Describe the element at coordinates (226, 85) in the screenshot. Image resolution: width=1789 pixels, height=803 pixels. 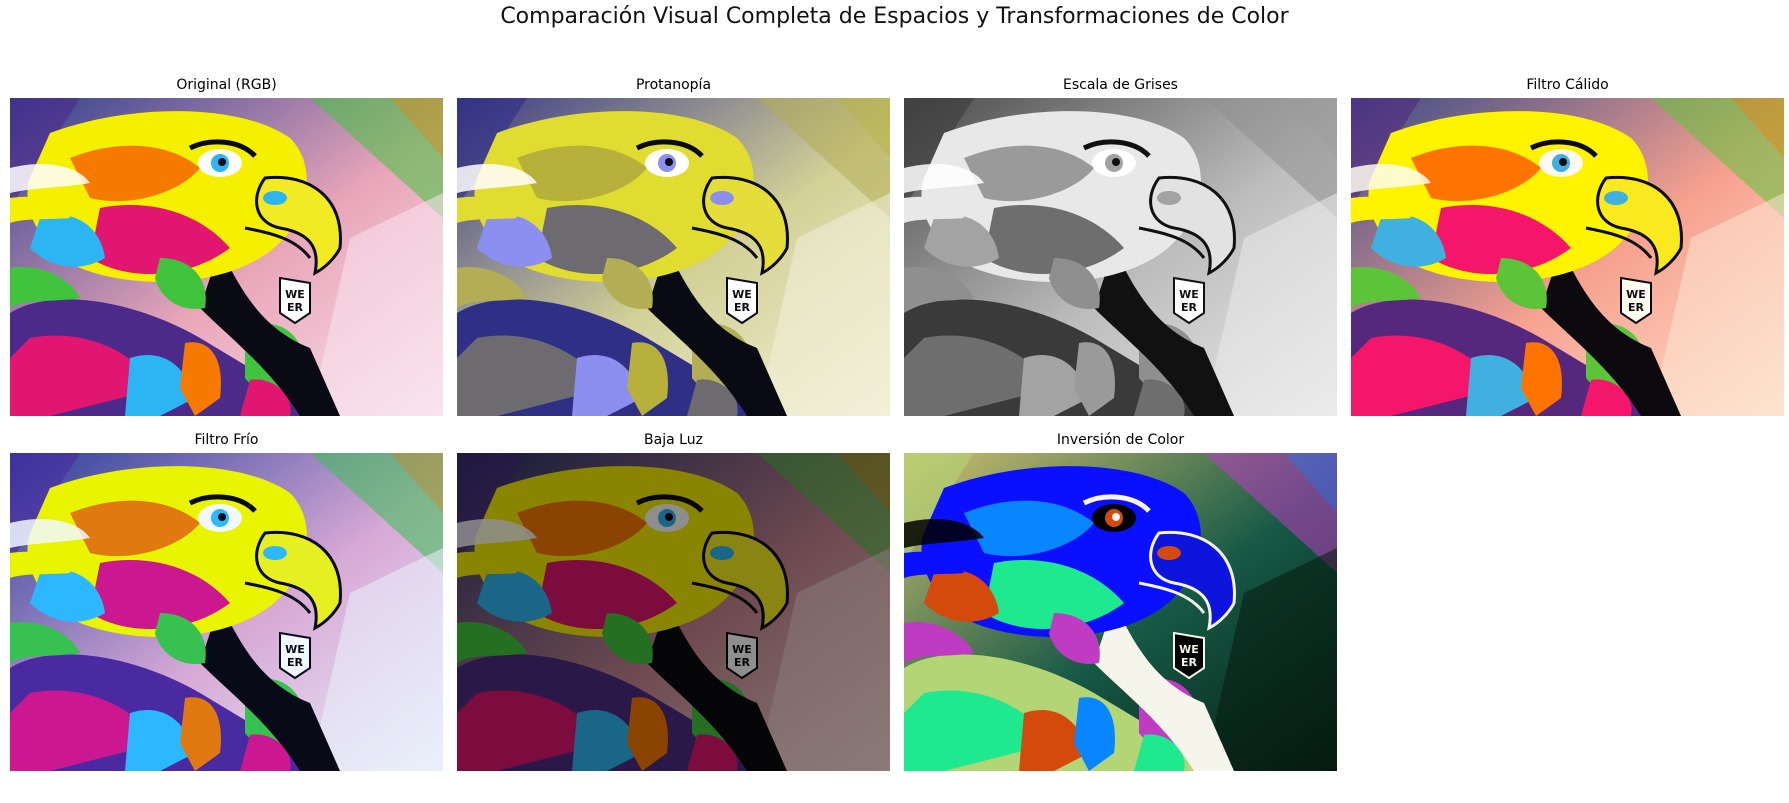
I see `panel-title: Original (RGB)` at that location.